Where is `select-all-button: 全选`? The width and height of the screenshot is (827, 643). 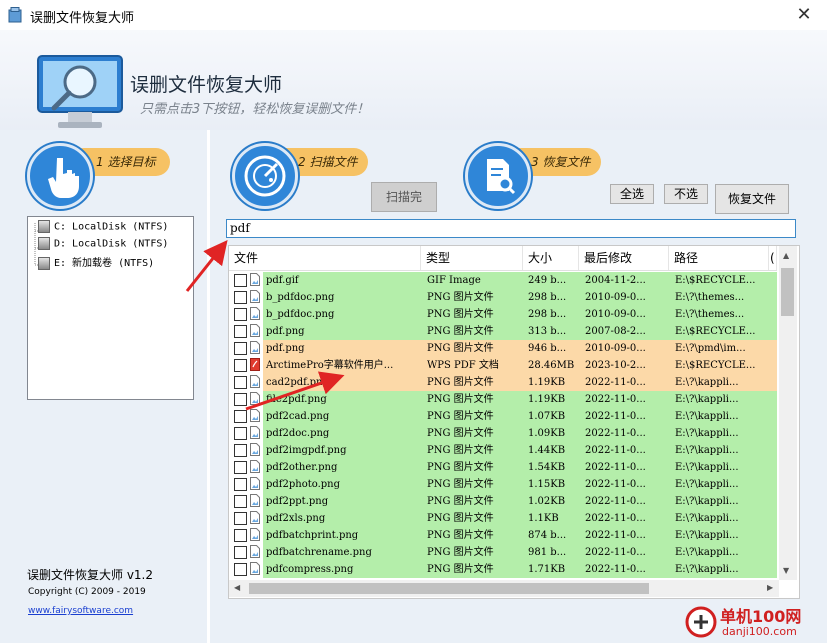 select-all-button: 全选 is located at coordinates (632, 194).